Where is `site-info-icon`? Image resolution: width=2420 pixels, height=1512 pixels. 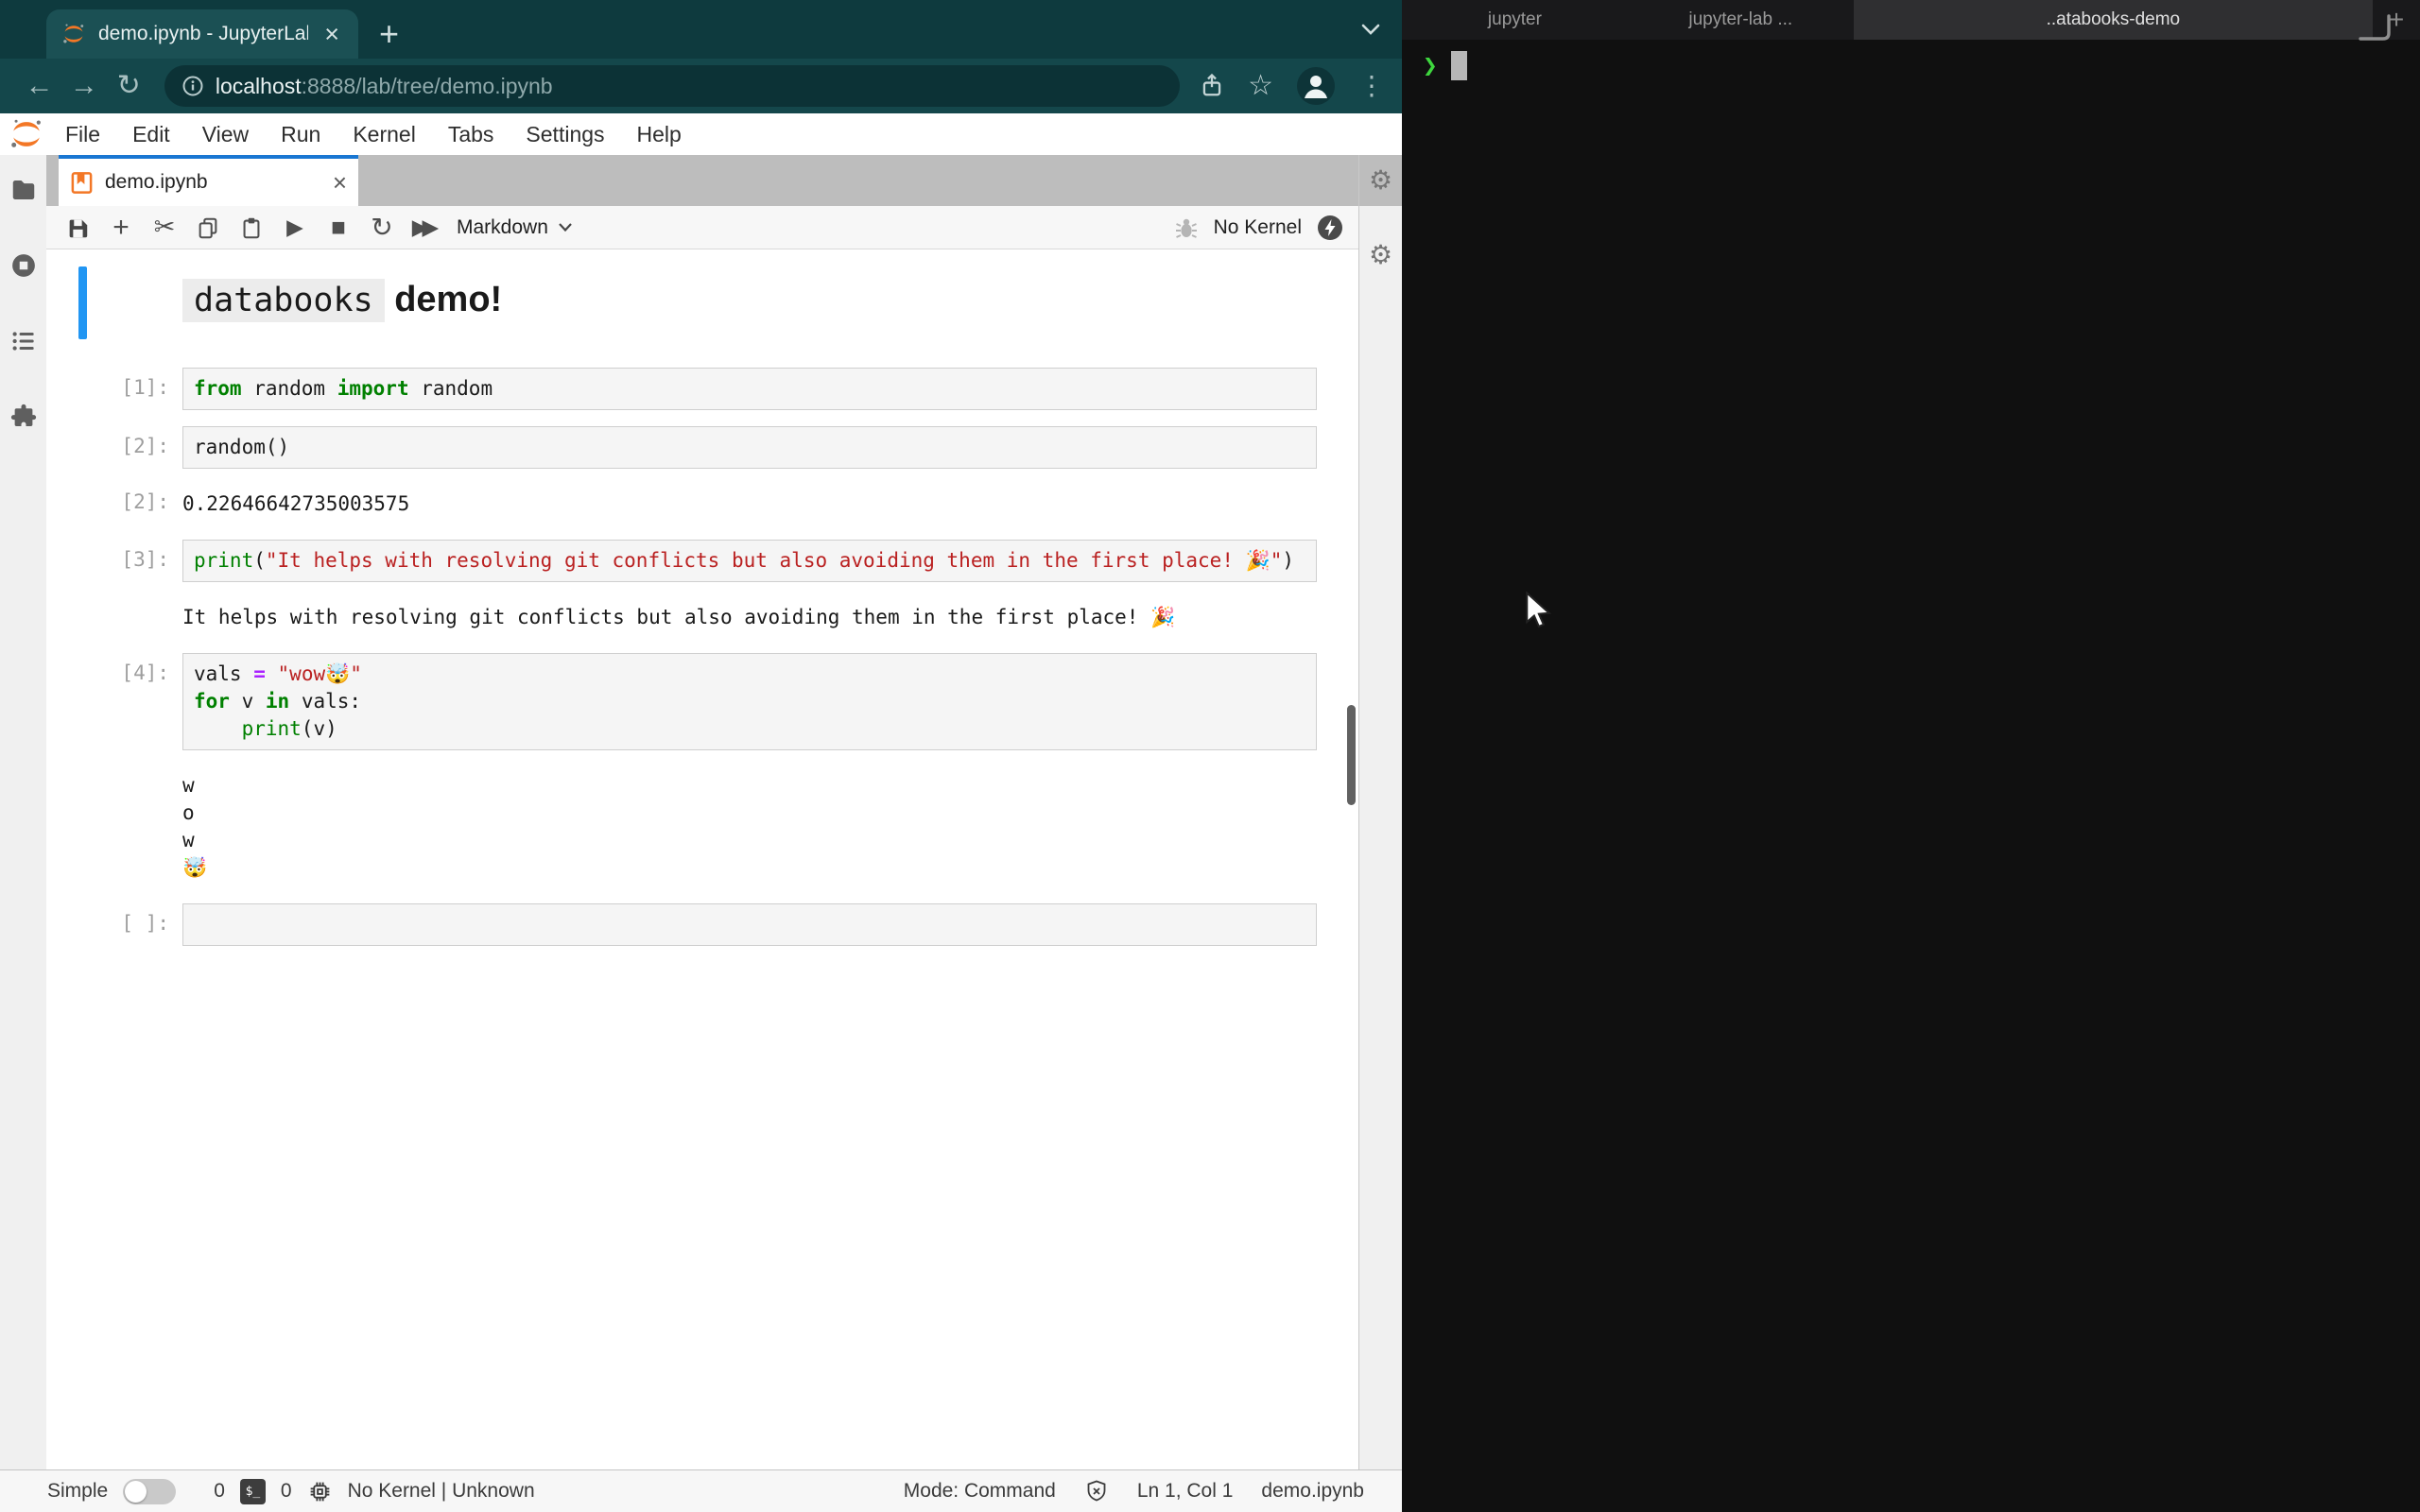 site-info-icon is located at coordinates (193, 86).